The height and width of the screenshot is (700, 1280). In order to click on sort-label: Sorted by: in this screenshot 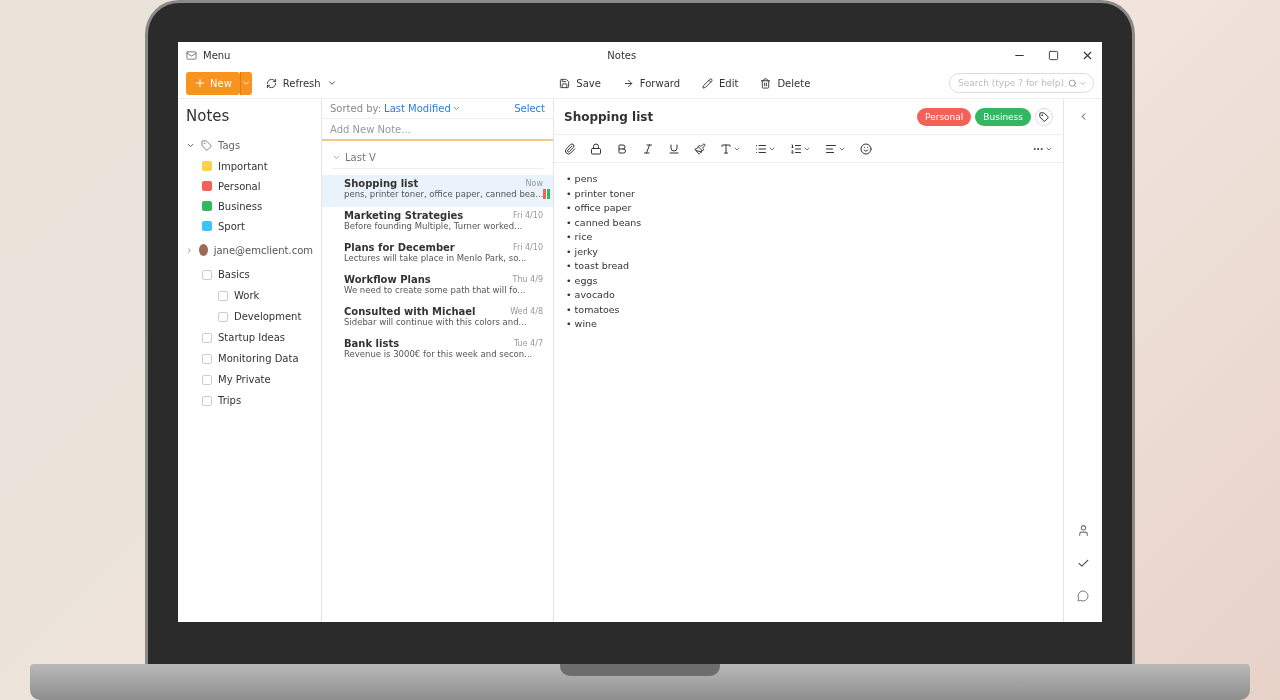, I will do `click(356, 108)`.